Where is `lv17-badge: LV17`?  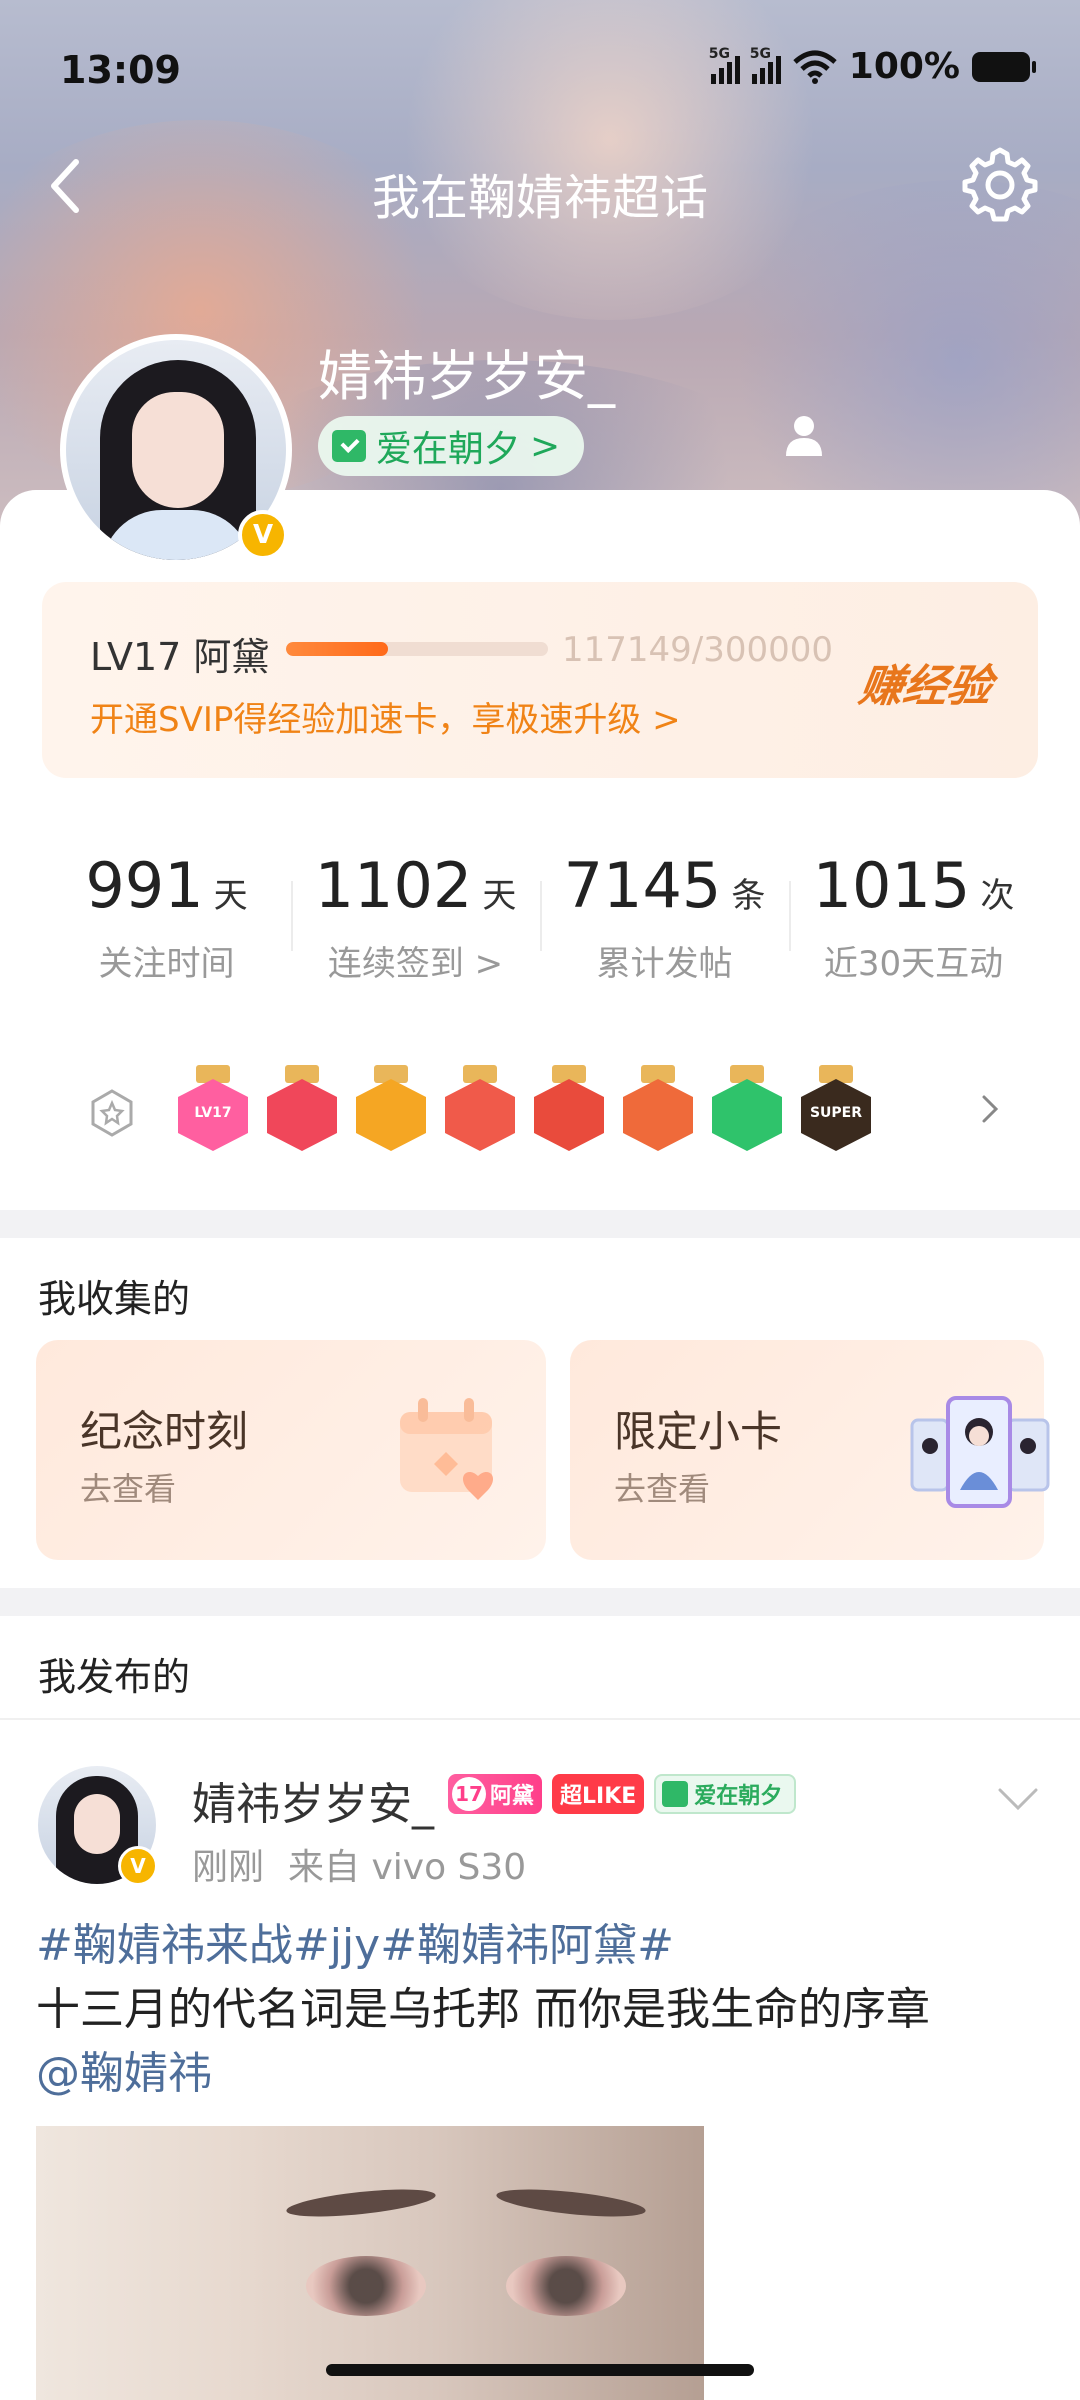
lv17-badge: LV17 is located at coordinates (213, 1108).